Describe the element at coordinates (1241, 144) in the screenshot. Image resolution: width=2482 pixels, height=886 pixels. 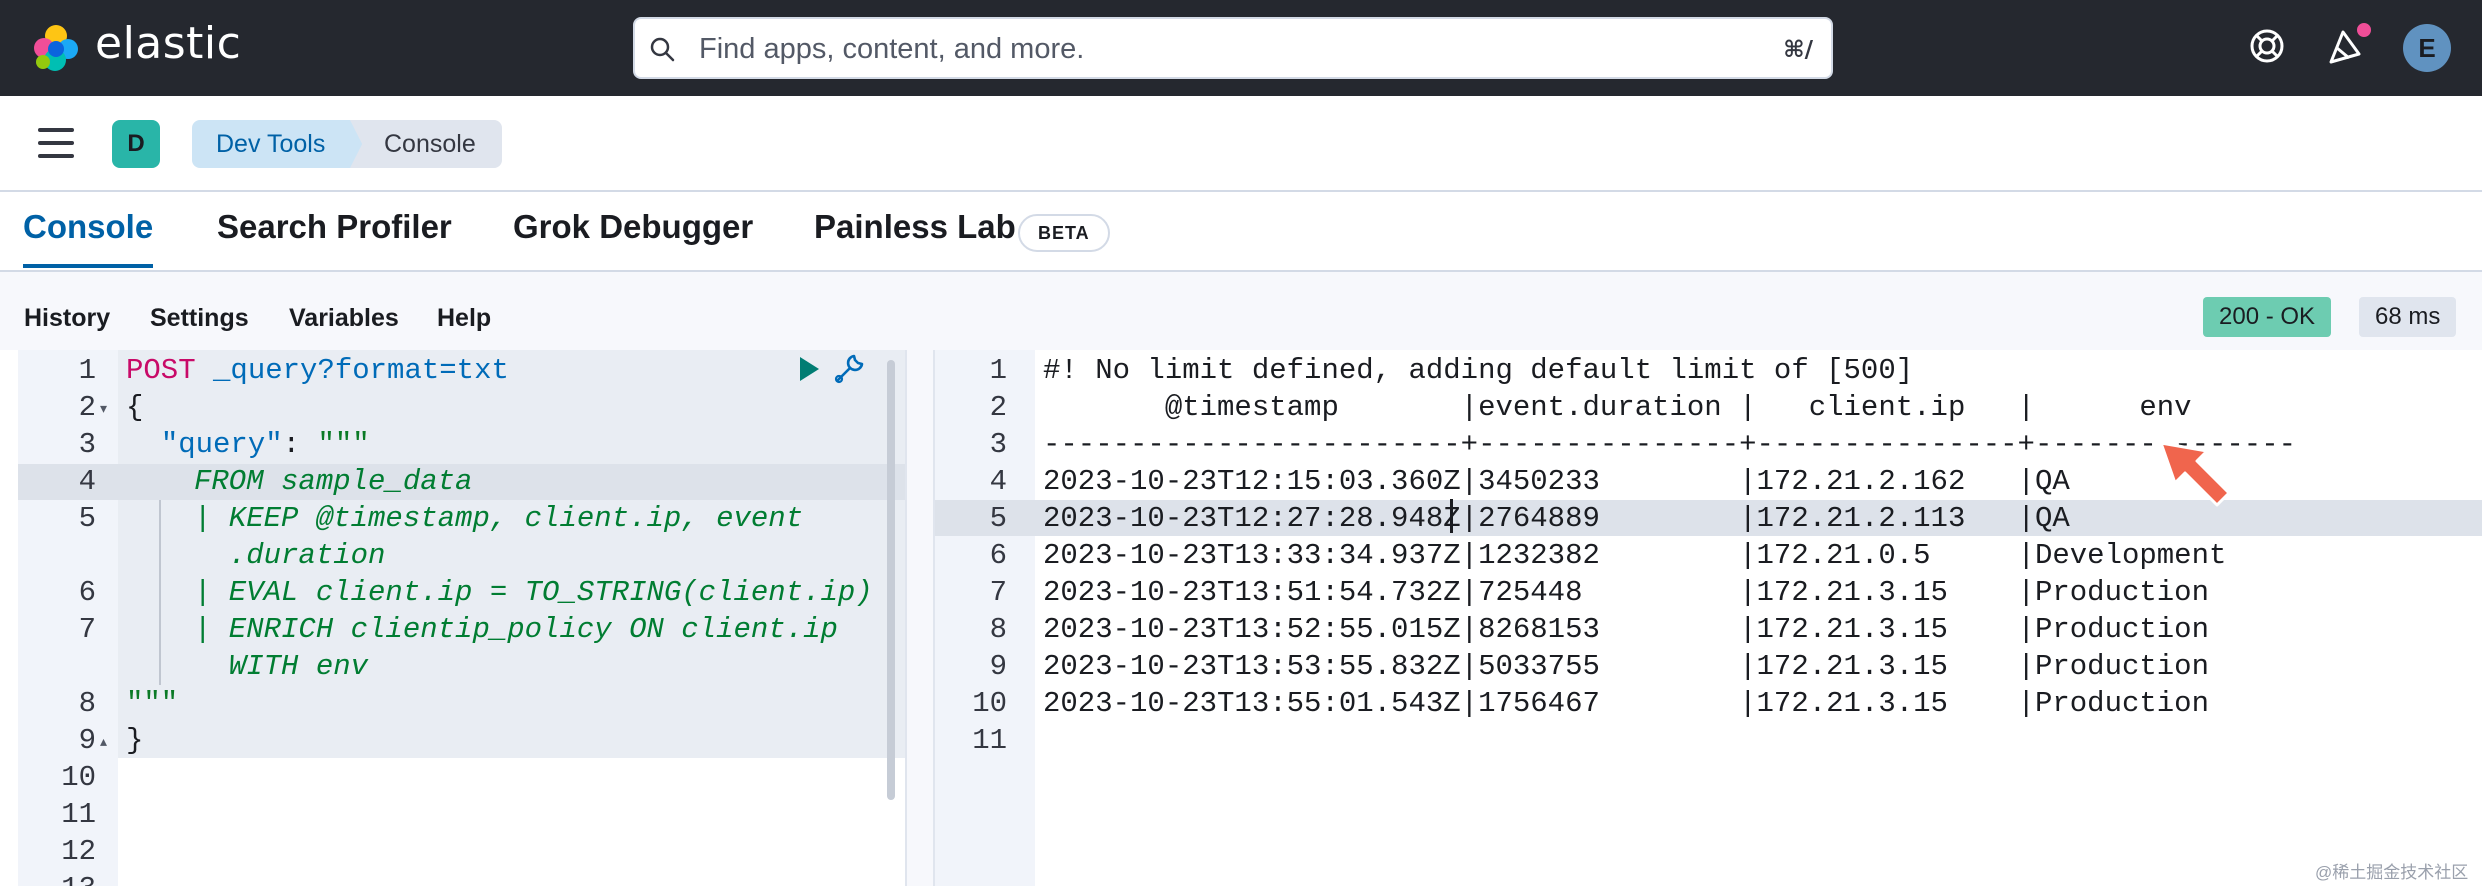
I see `breadcrumb-bar: D Dev Tools Console` at that location.